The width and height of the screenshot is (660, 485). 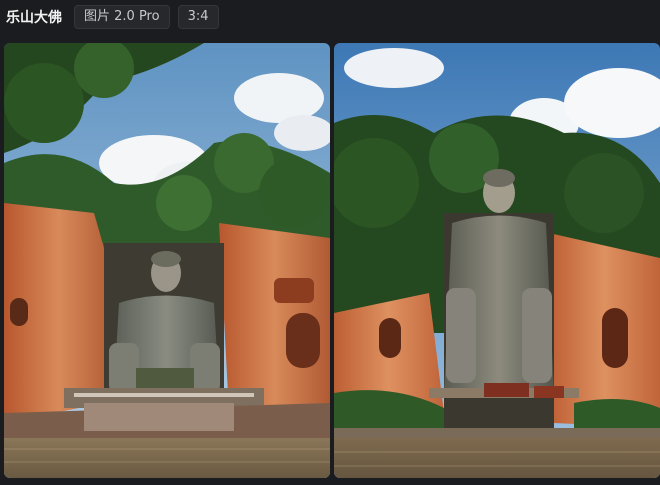 I want to click on ratio-tag: 3:4, so click(x=198, y=17).